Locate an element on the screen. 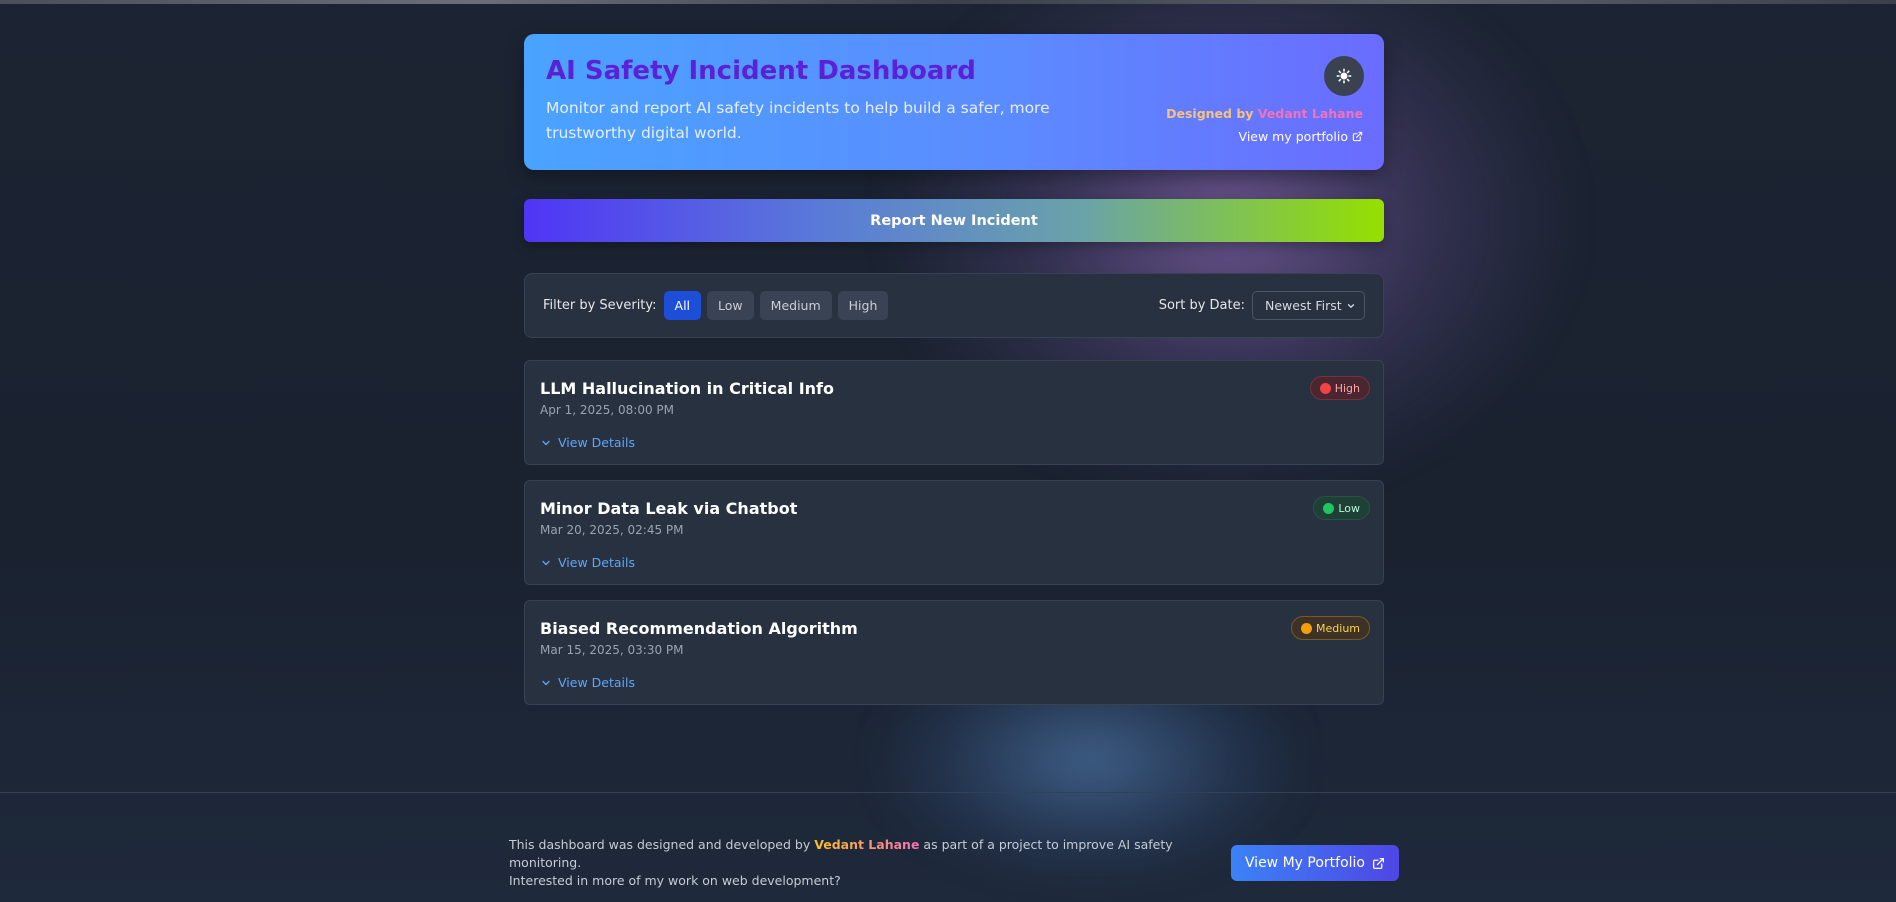  severity-label: Medium is located at coordinates (1338, 628).